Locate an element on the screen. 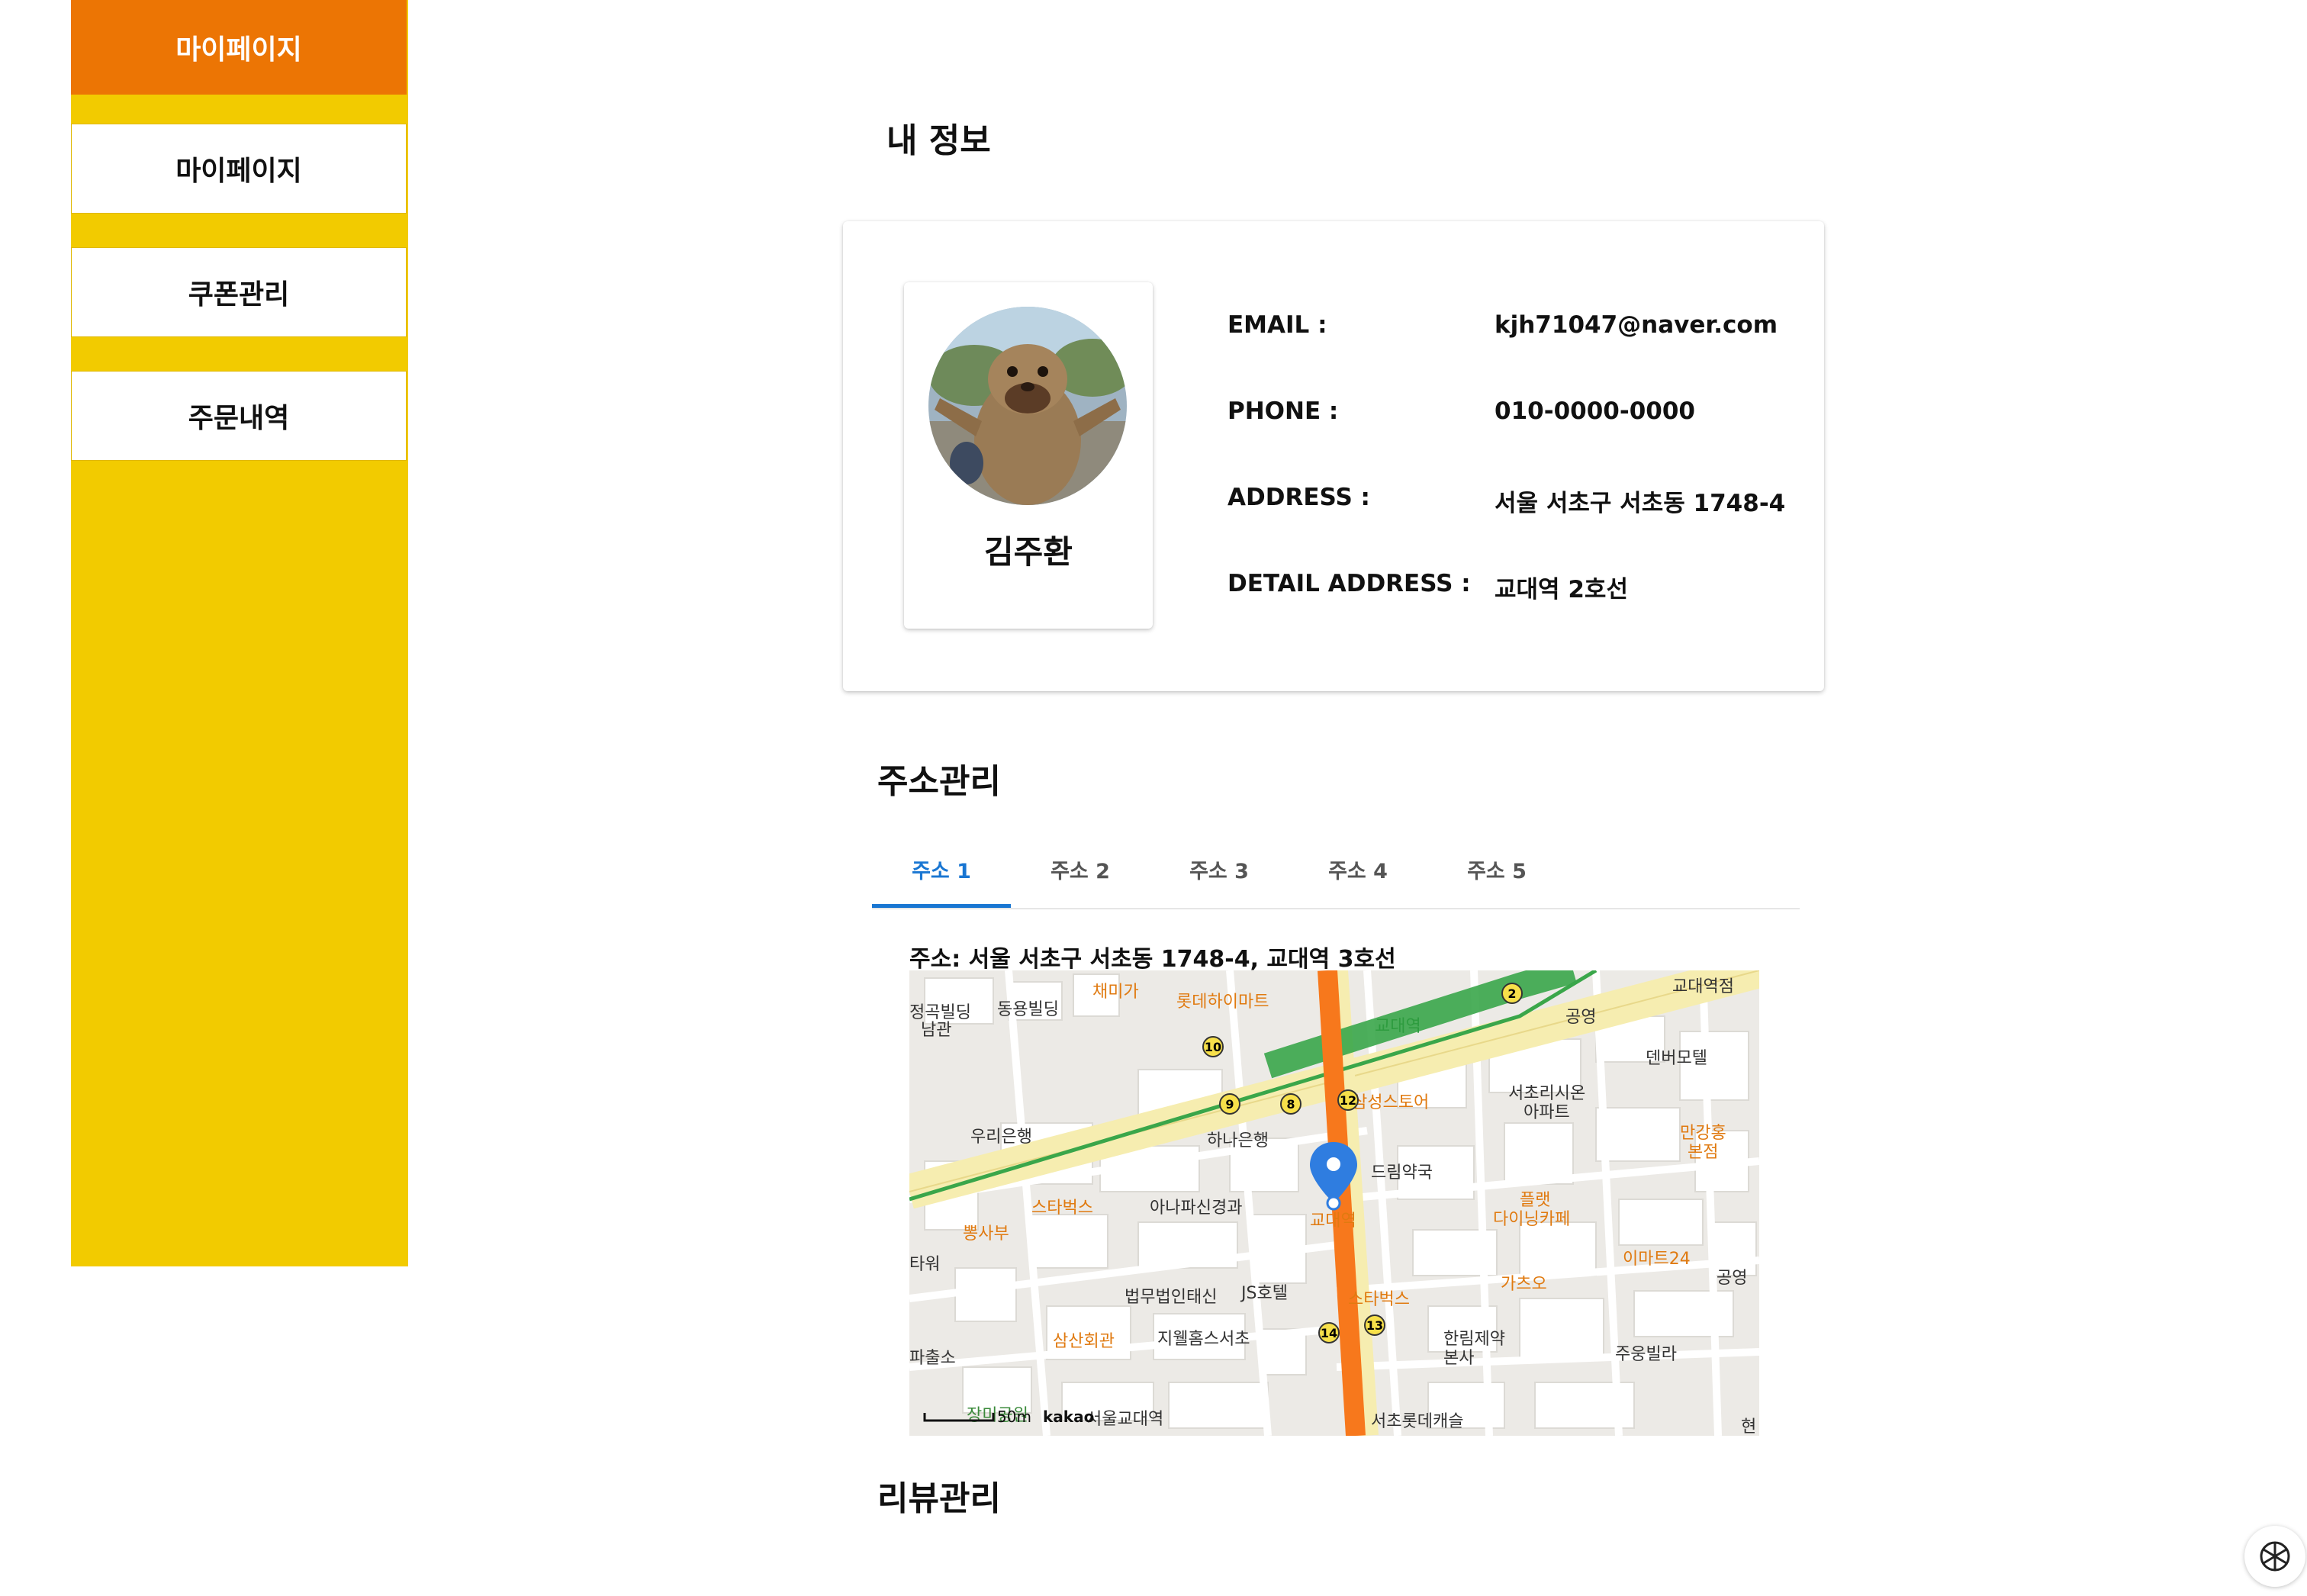 The image size is (2307, 1596). svg-text: 2 is located at coordinates (1511, 993).